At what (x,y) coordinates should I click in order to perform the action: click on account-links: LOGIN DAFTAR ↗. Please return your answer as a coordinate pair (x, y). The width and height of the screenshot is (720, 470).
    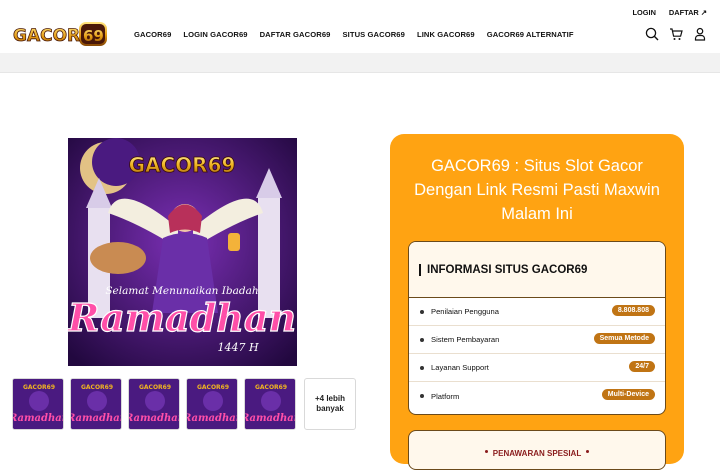
    Looking at the image, I should click on (670, 12).